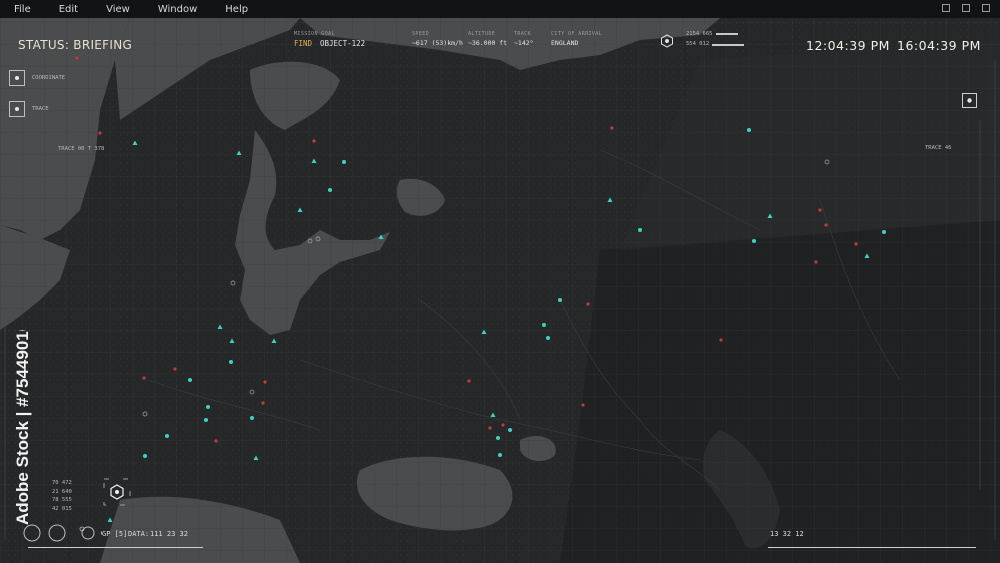 The width and height of the screenshot is (1000, 563). What do you see at coordinates (17, 78) in the screenshot?
I see `coordinate-icon` at bounding box center [17, 78].